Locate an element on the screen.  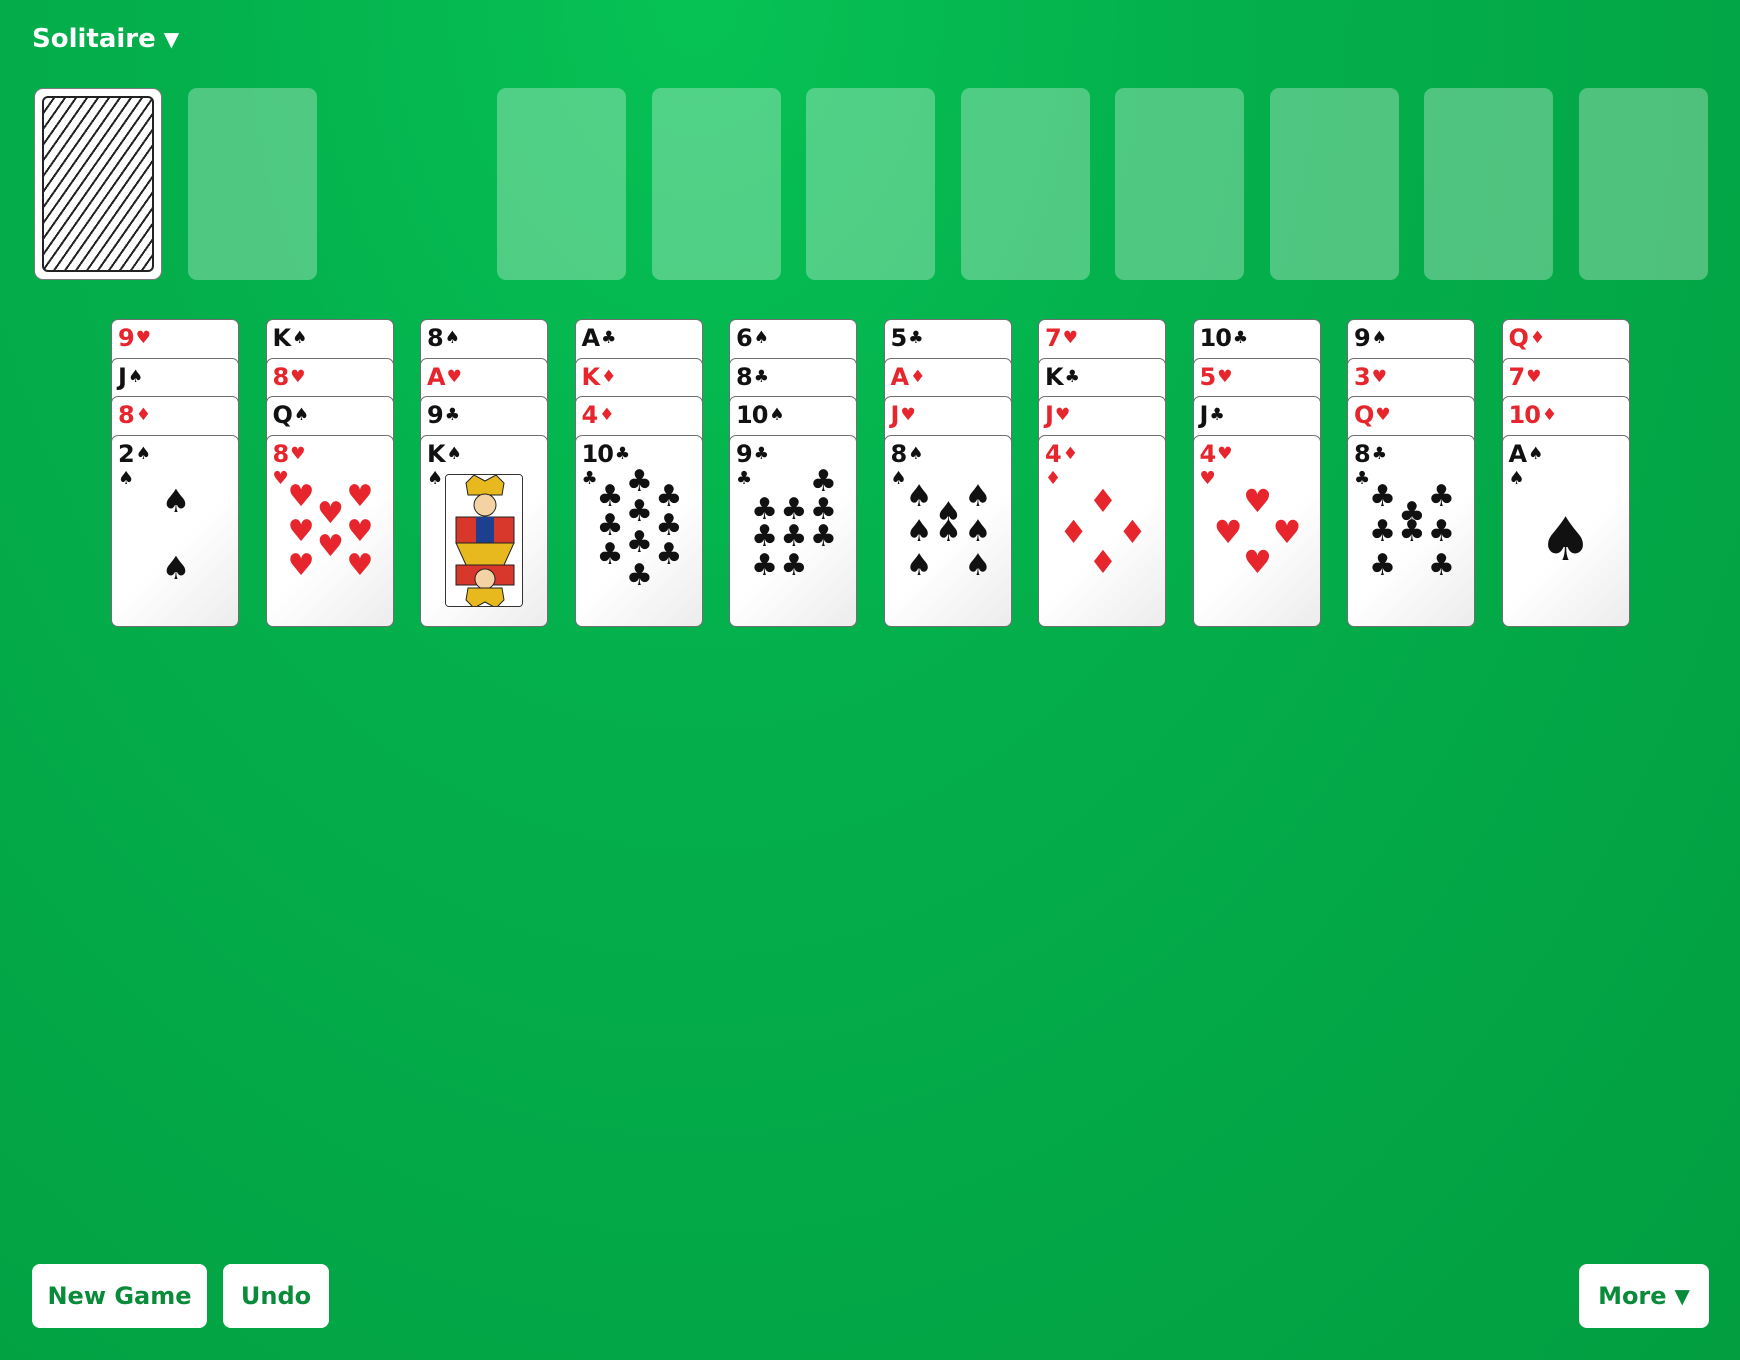
playing-card: 8 ♥ ♥ ♥ ♥ ♥ ♥ ♥ ♥ ♥ ♥ is located at coordinates (329, 530).